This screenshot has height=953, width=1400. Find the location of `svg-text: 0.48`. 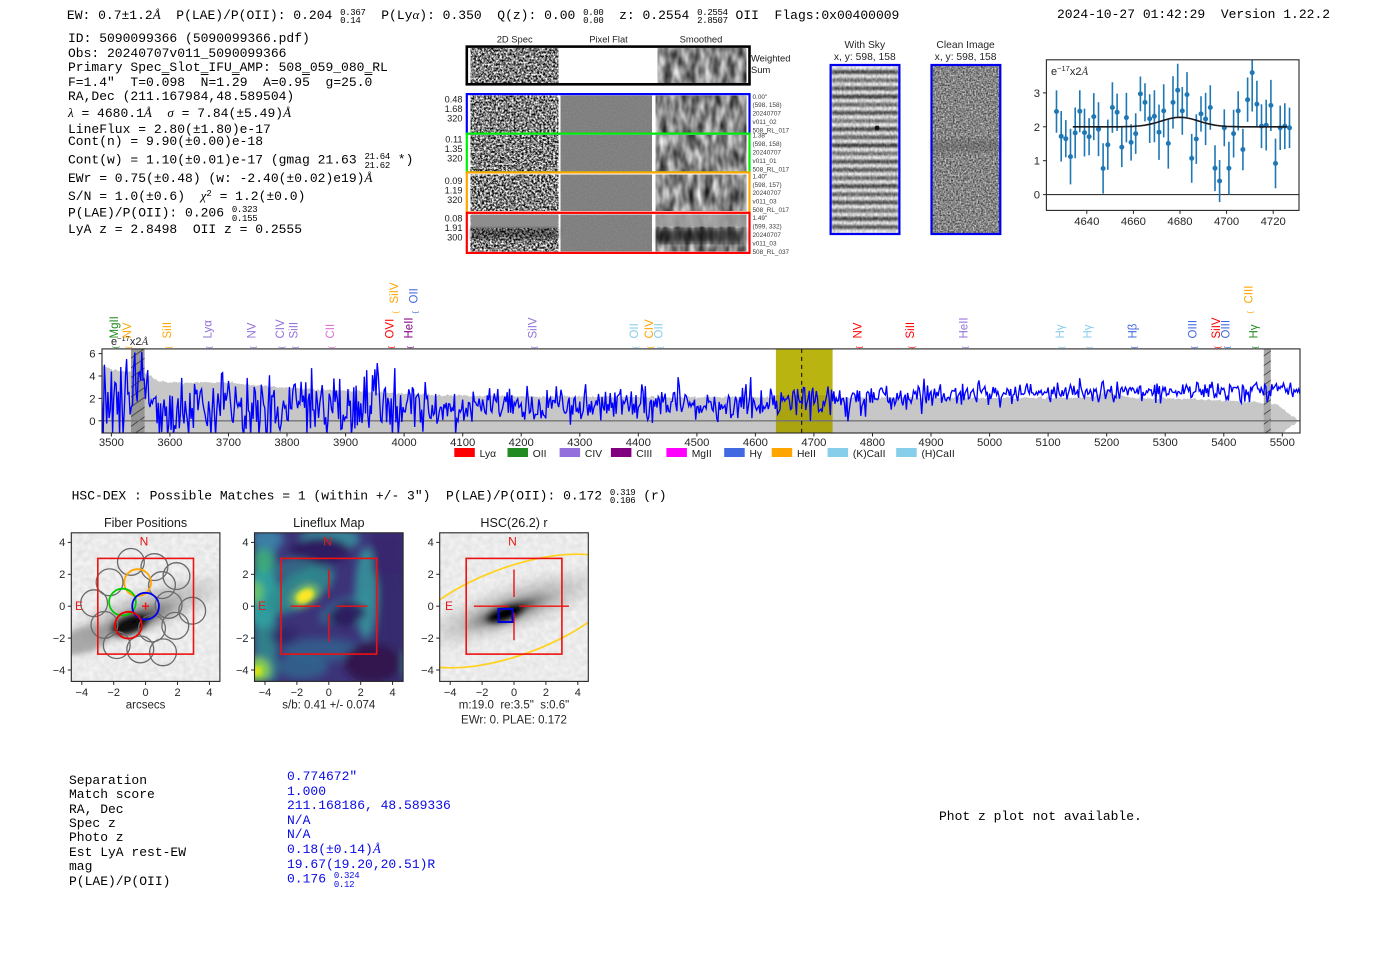

svg-text: 0.48 is located at coordinates (454, 100).